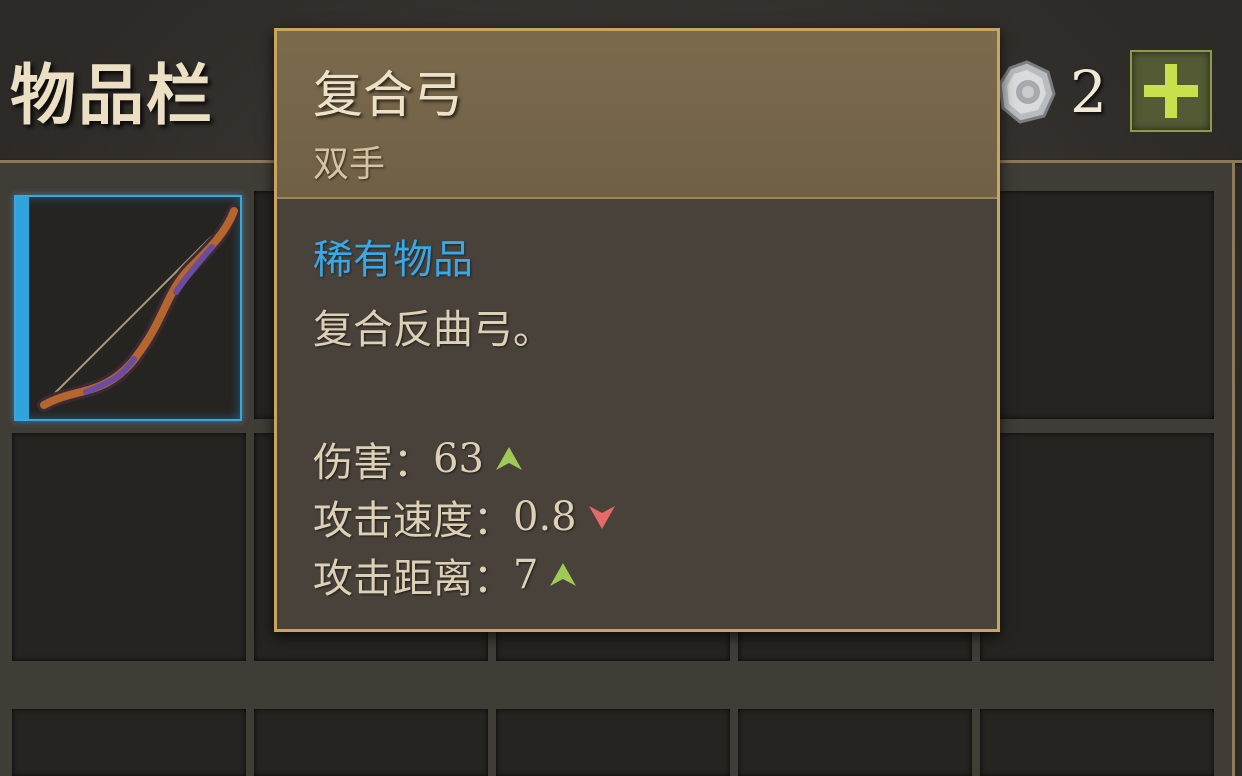 This screenshot has width=1242, height=776. I want to click on item-slot-type: 双手, so click(349, 164).